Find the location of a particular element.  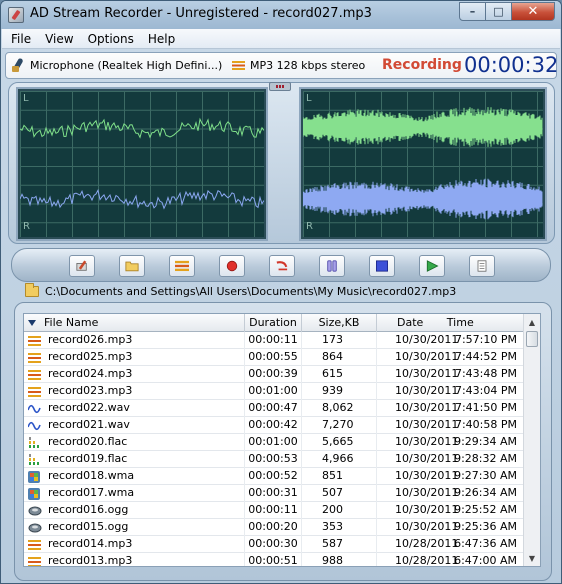

column-label-date: Date is located at coordinates (410, 322).